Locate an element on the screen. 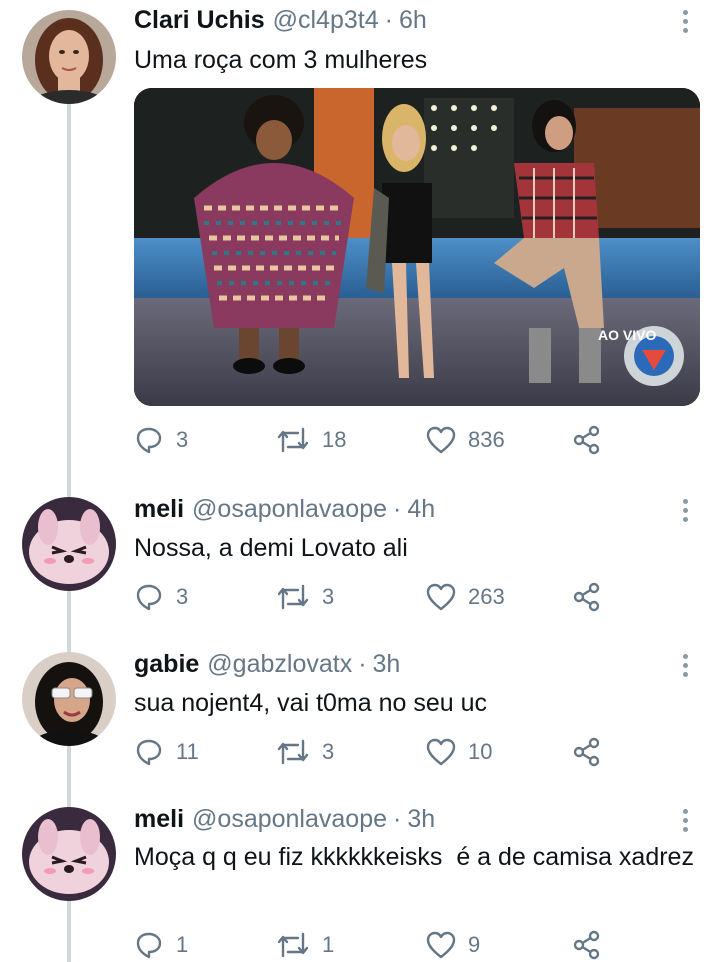  user-handle: @gabzlovatx is located at coordinates (279, 664).